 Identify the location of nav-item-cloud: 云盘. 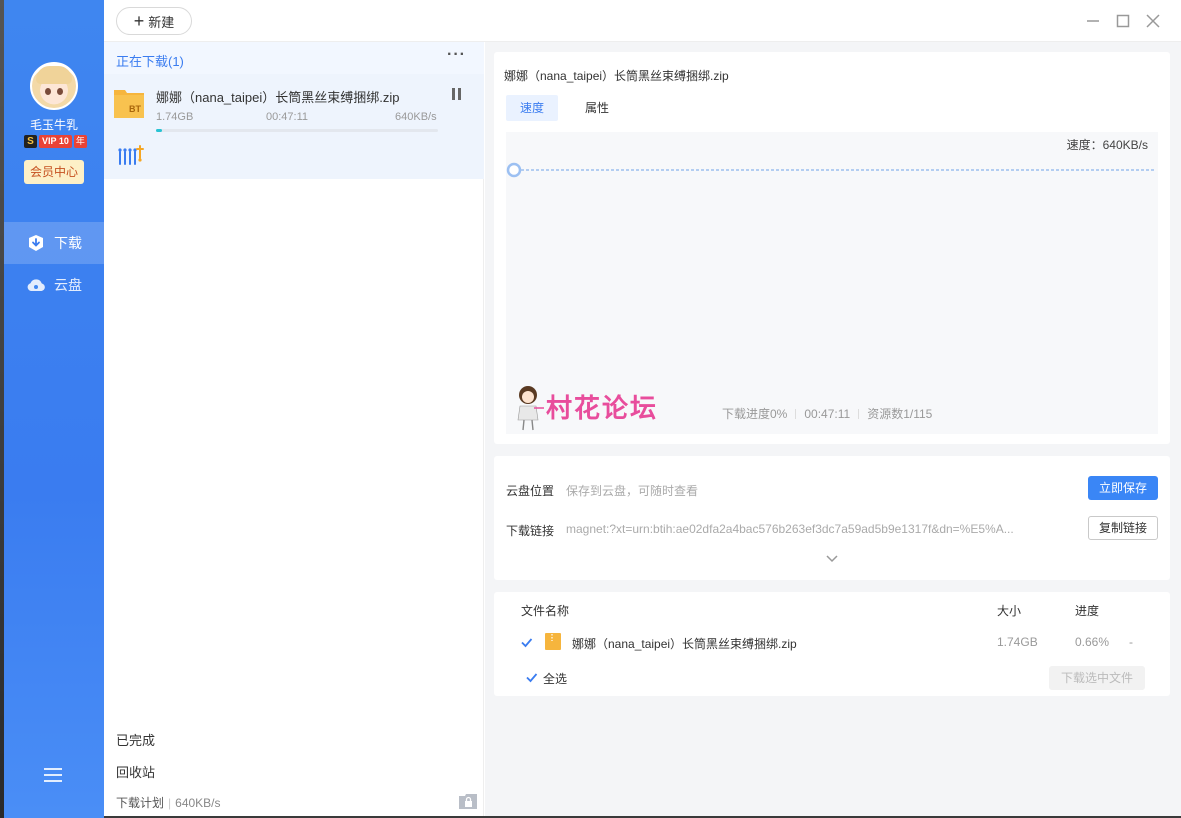
(54, 285).